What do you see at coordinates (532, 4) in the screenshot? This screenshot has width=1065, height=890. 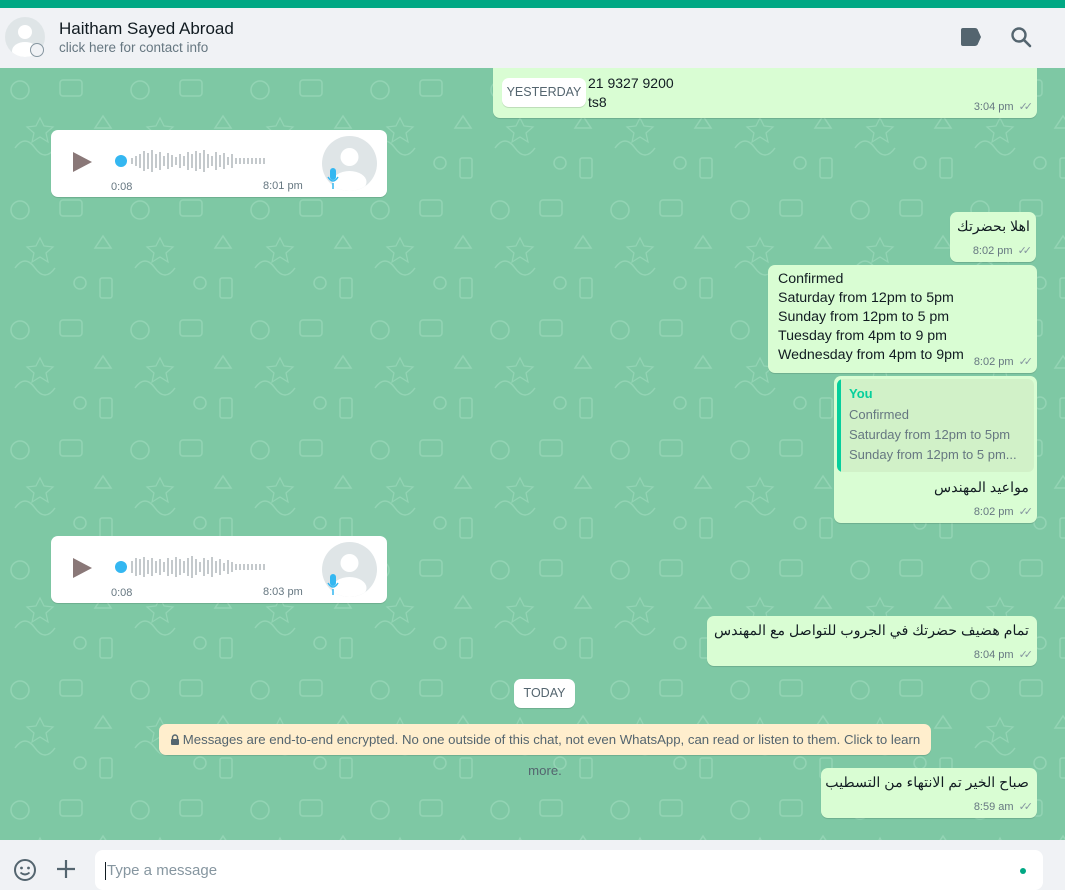 I see `top-accent-bar` at bounding box center [532, 4].